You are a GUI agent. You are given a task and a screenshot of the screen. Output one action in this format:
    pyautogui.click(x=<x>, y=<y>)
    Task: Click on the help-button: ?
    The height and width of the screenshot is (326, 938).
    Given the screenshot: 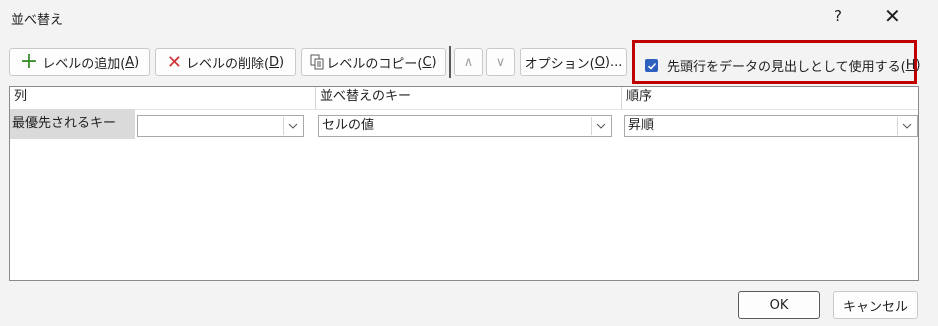 What is the action you would take?
    pyautogui.click(x=838, y=16)
    